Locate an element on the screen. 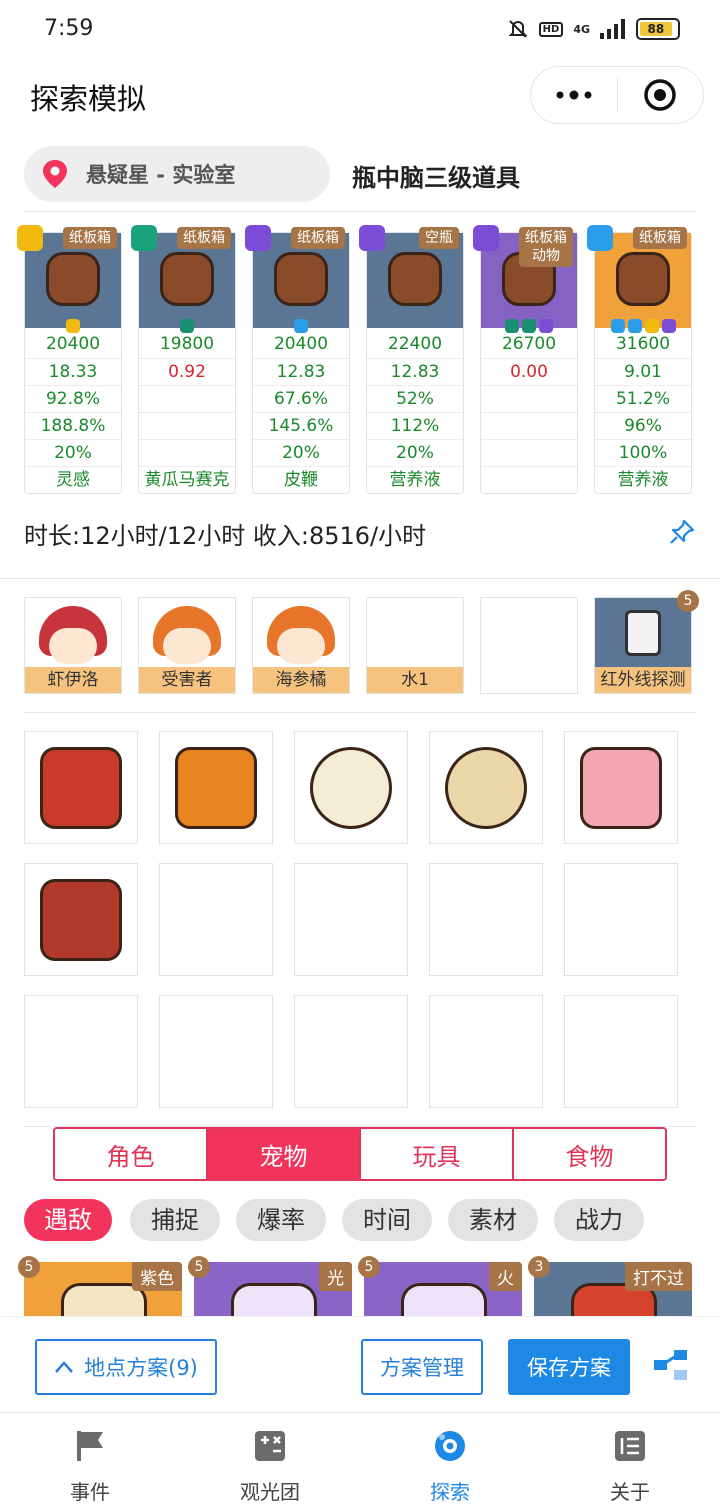 Image resolution: width=720 pixels, height=1509 pixels. battery-level: 88 is located at coordinates (656, 29).